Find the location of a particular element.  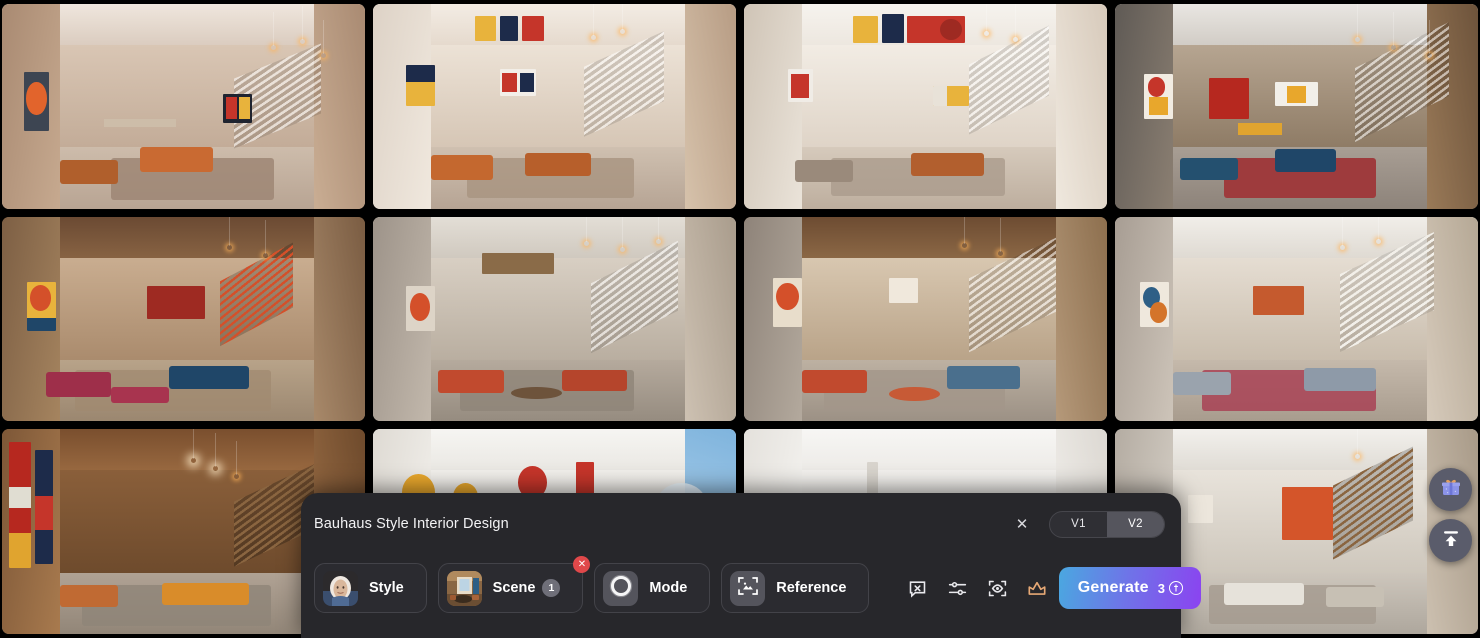

panel-header: Bauhaus Style Interior Design ✕ V1 V2 is located at coordinates (741, 524).